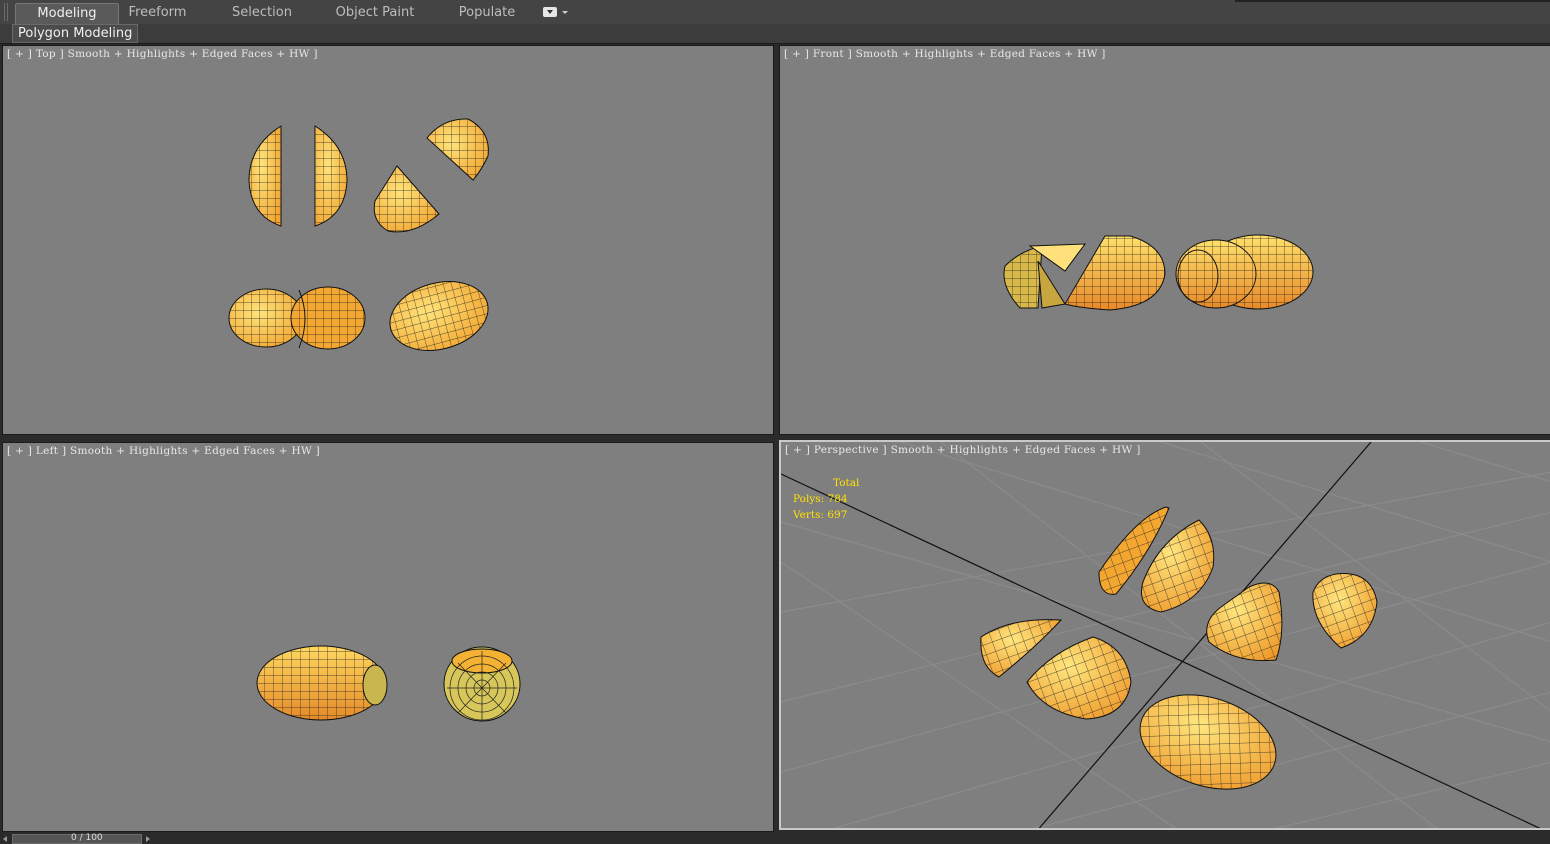 The image size is (1550, 844). What do you see at coordinates (1244, 272) in the screenshot?
I see `mango-cluster-right` at bounding box center [1244, 272].